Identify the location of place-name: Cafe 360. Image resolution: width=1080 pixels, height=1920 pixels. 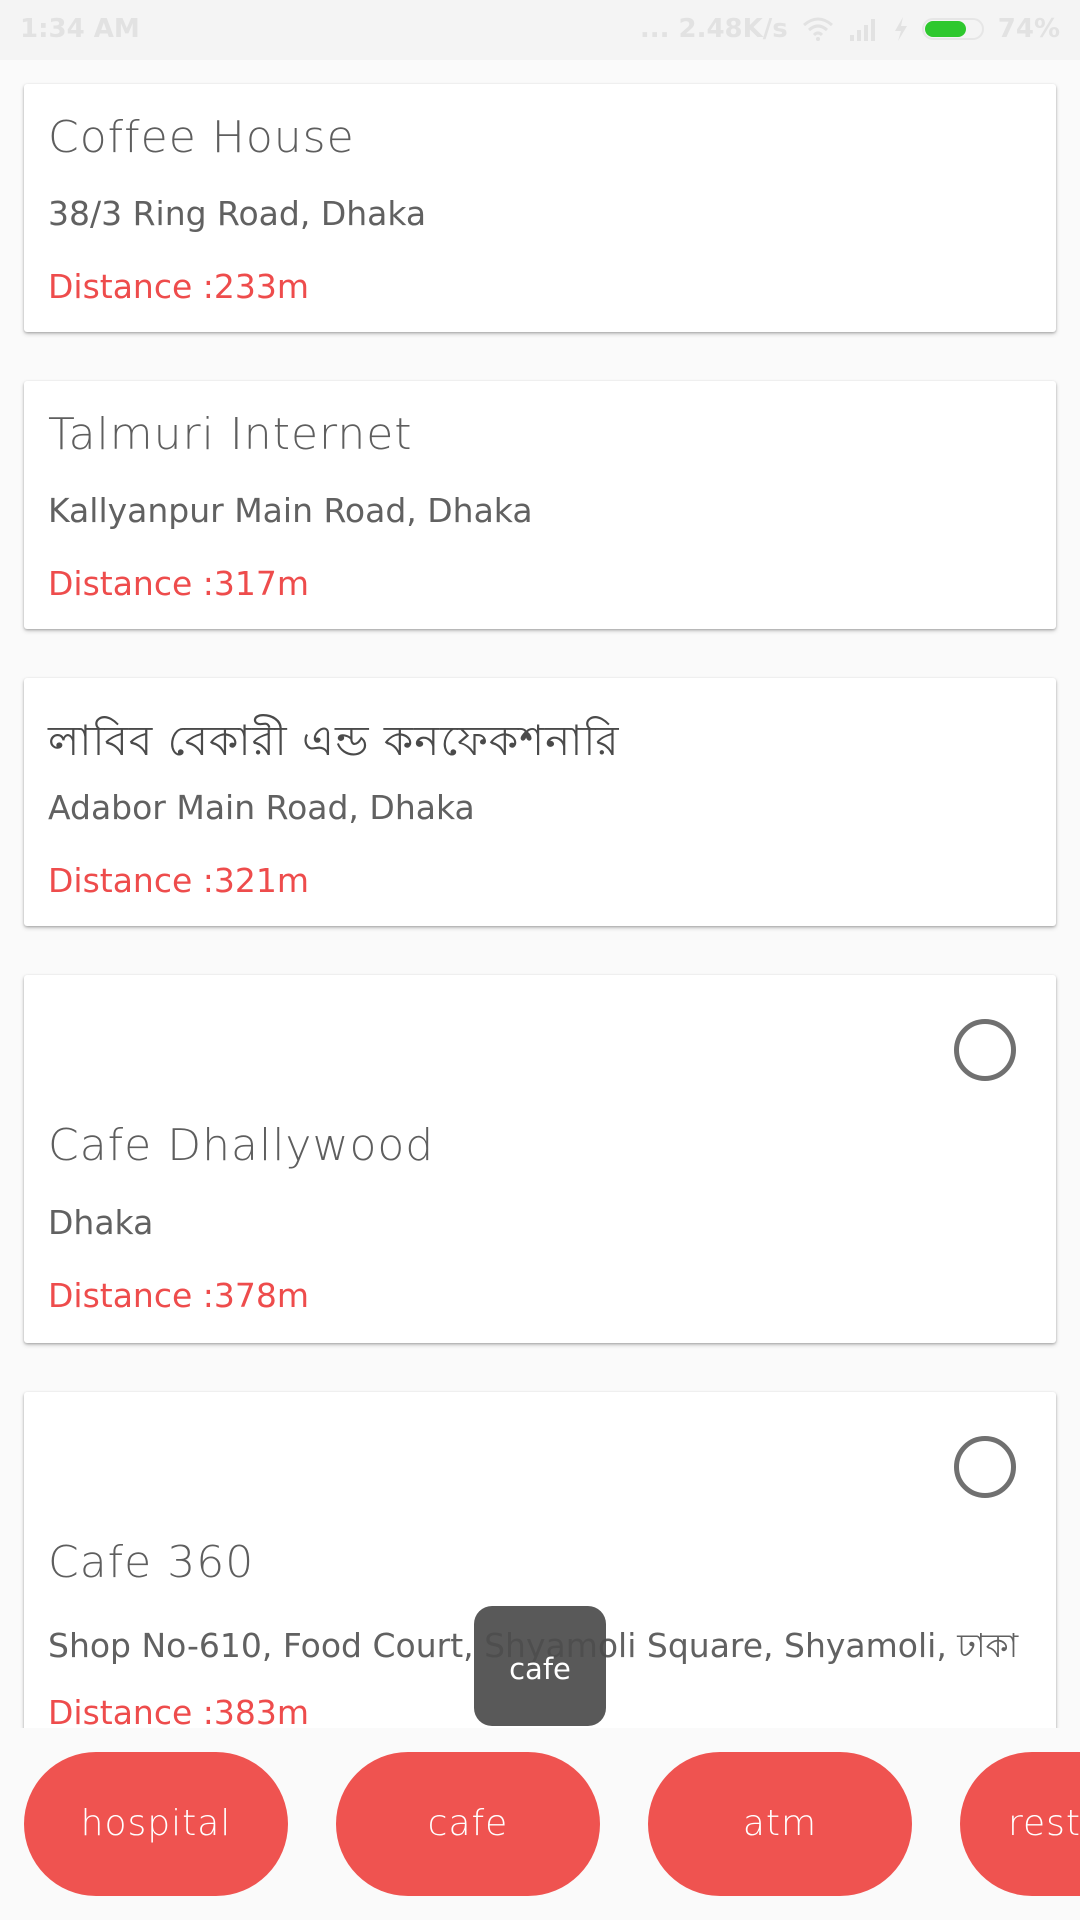
(151, 1562).